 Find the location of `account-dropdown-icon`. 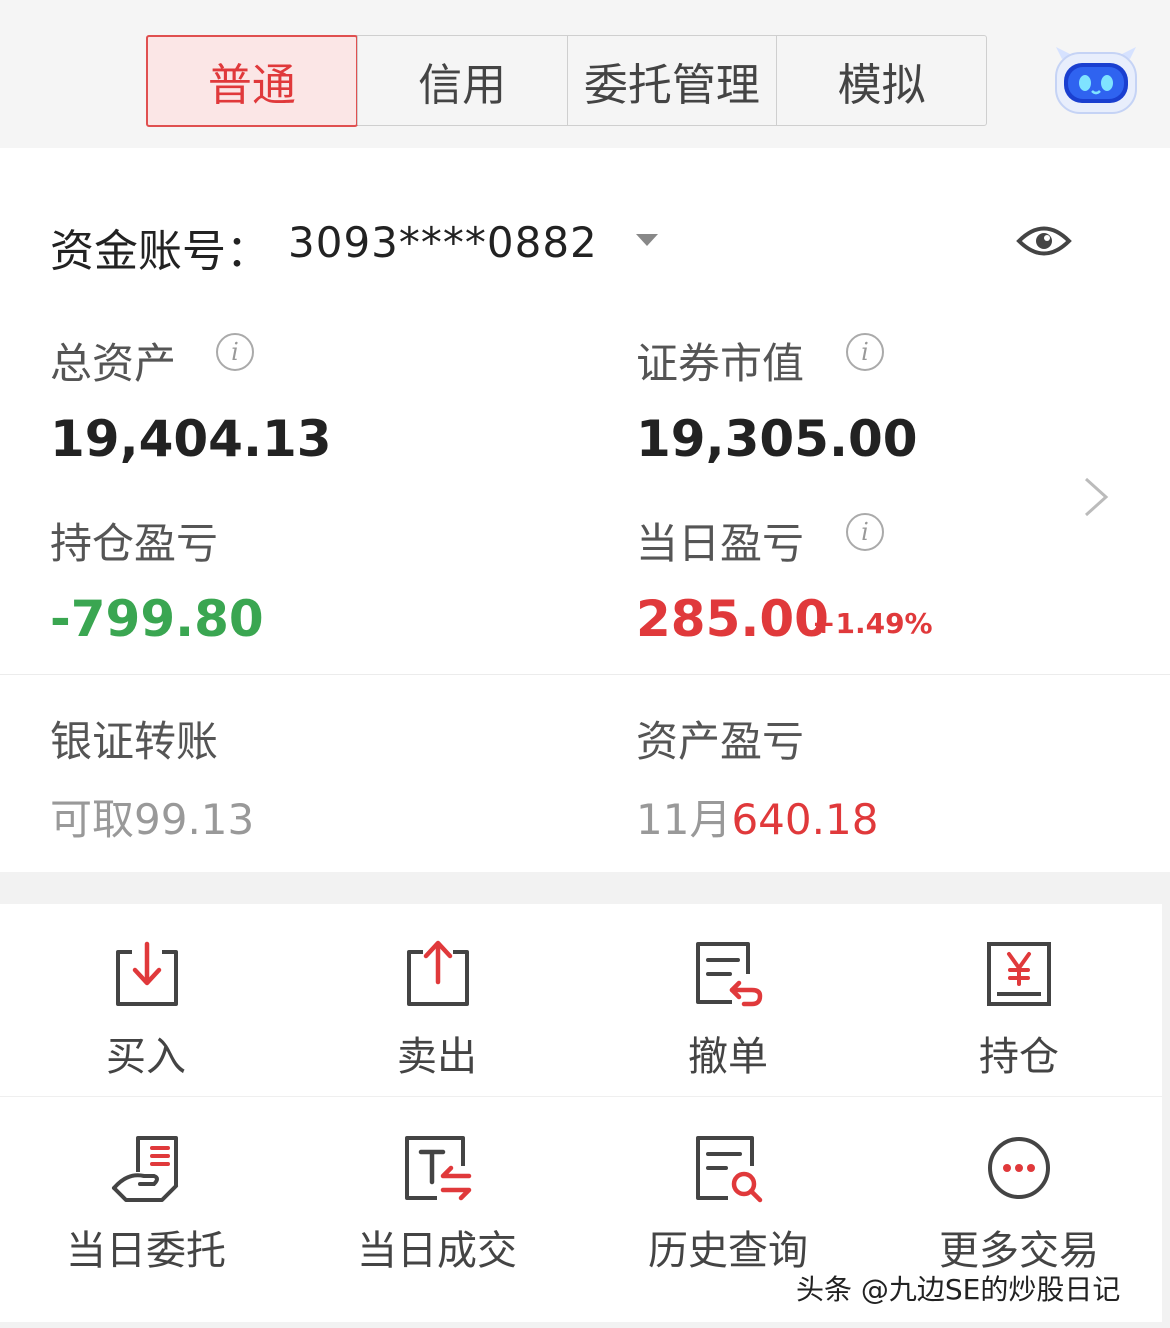

account-dropdown-icon is located at coordinates (647, 240).